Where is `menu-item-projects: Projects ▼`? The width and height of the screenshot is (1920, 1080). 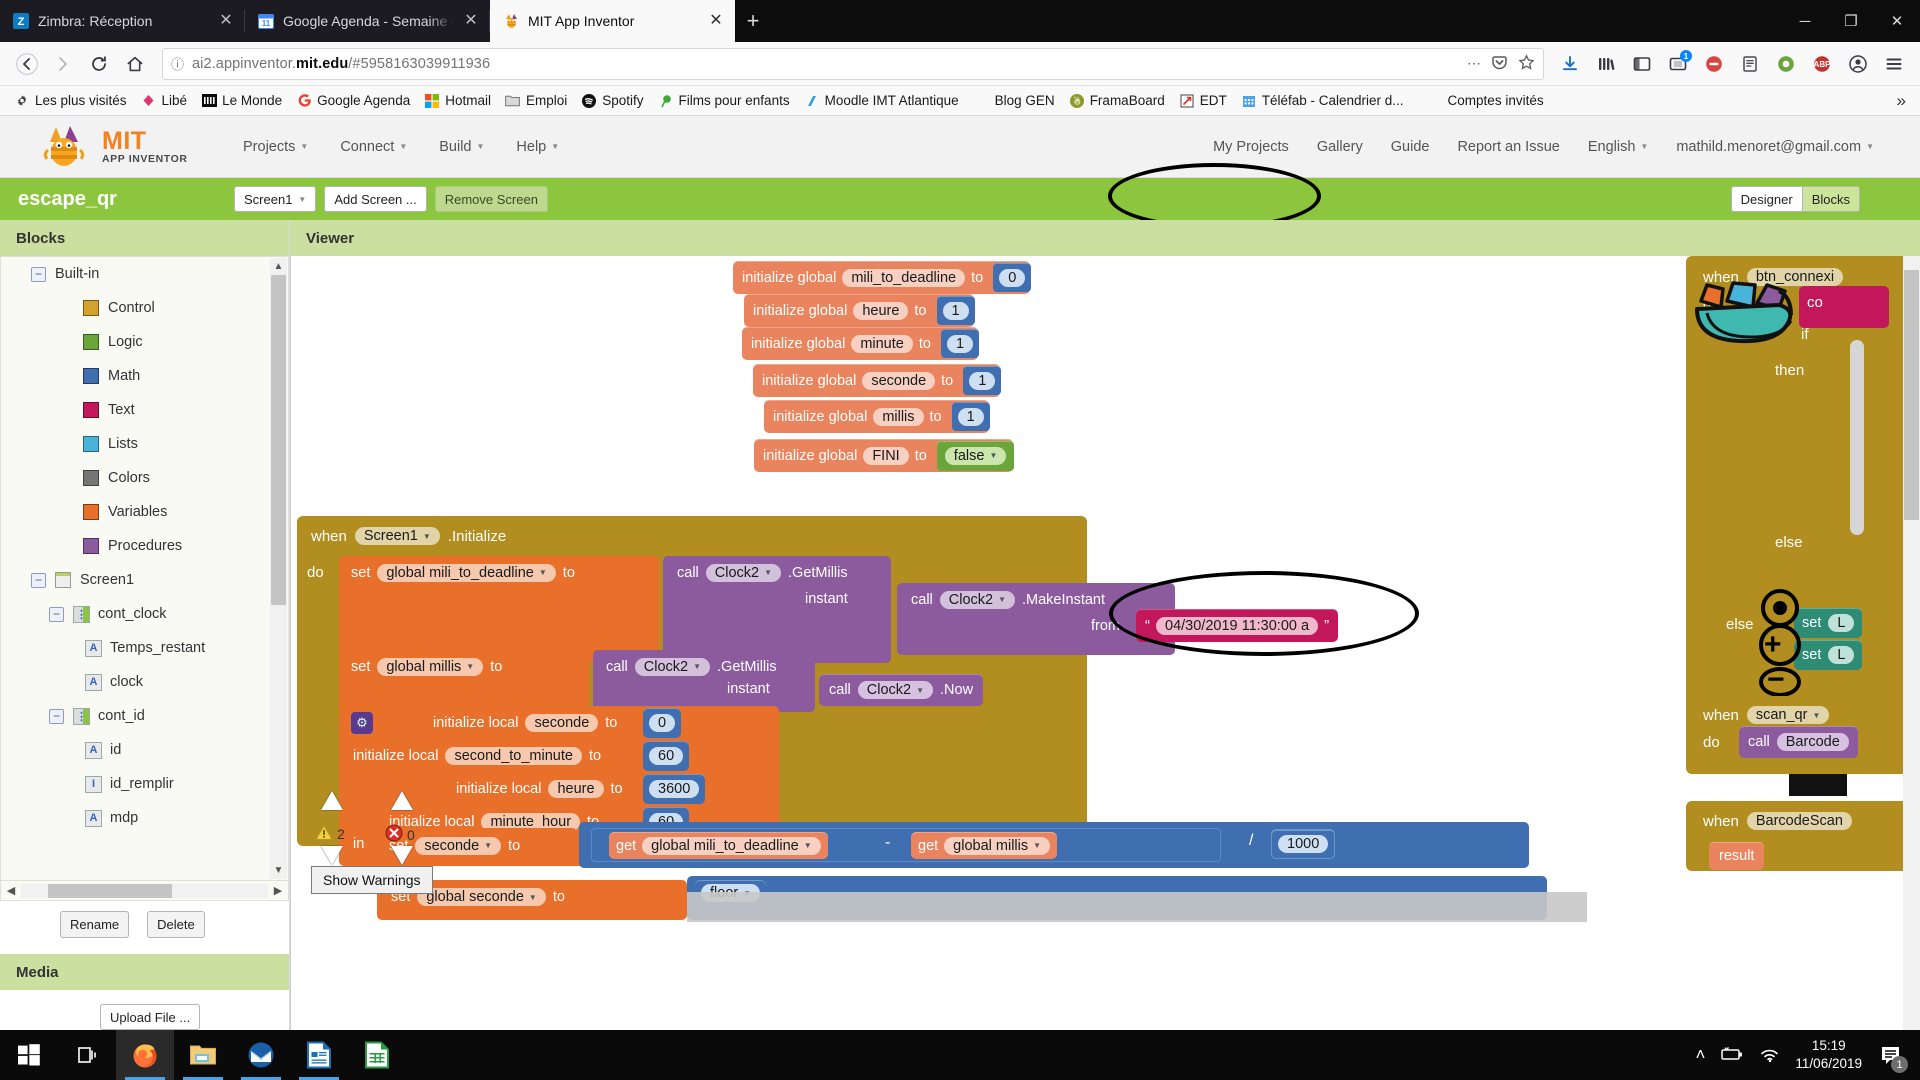 menu-item-projects: Projects ▼ is located at coordinates (275, 147).